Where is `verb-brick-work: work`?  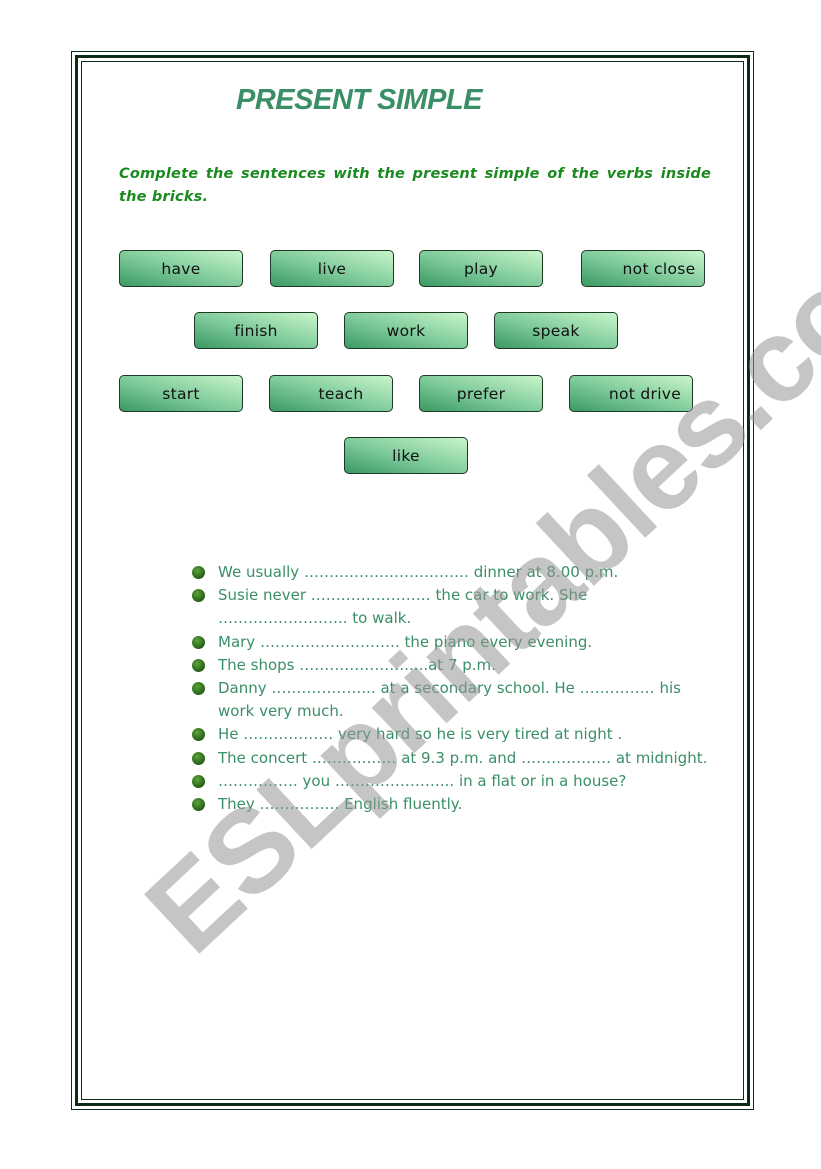 verb-brick-work: work is located at coordinates (406, 330).